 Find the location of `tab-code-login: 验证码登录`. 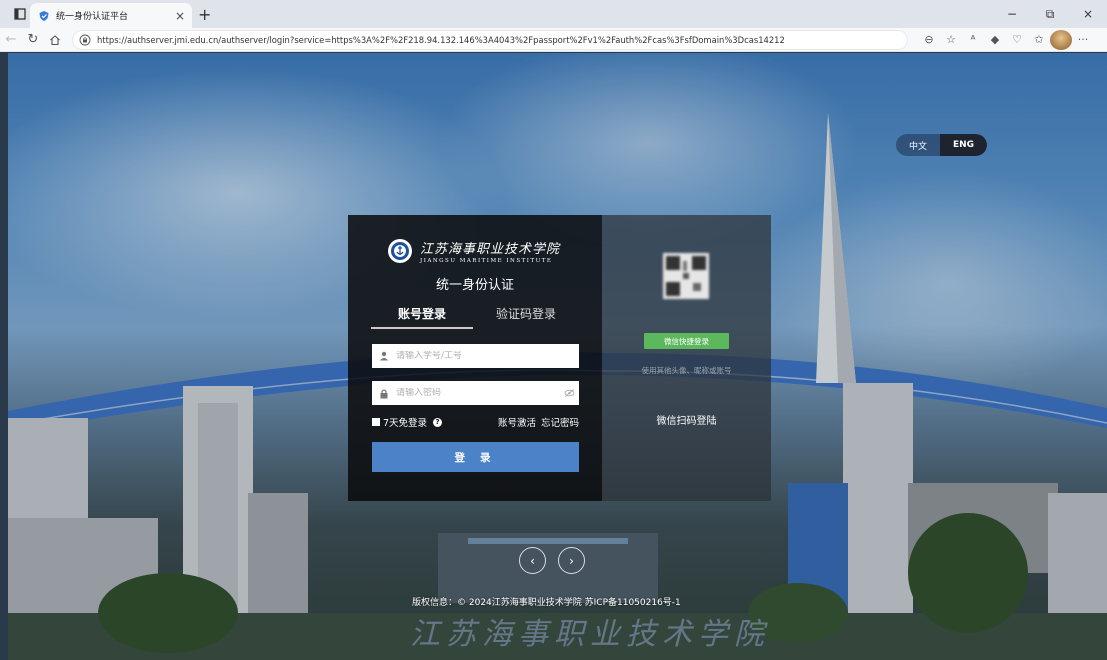

tab-code-login: 验证码登录 is located at coordinates (526, 313).